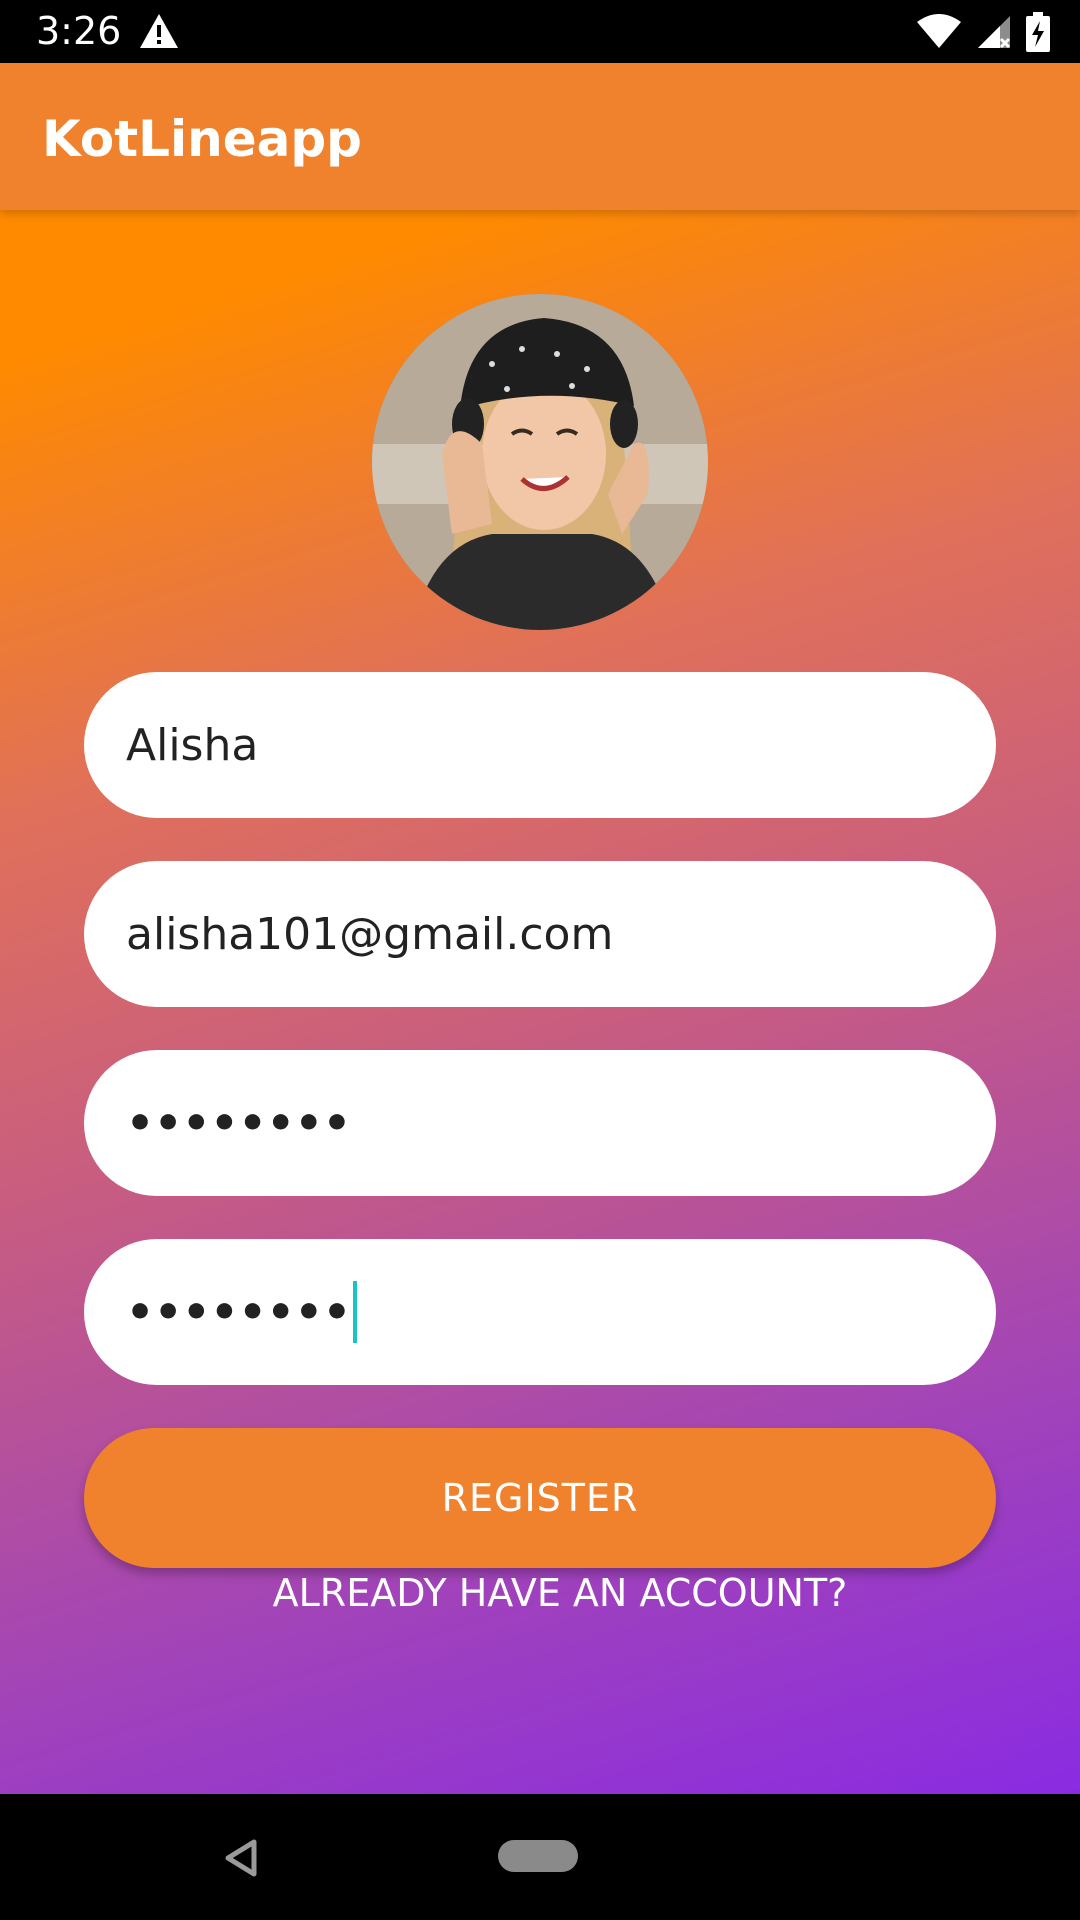 Image resolution: width=1080 pixels, height=1920 pixels. I want to click on confirm-password-field: ••••••••, so click(540, 1312).